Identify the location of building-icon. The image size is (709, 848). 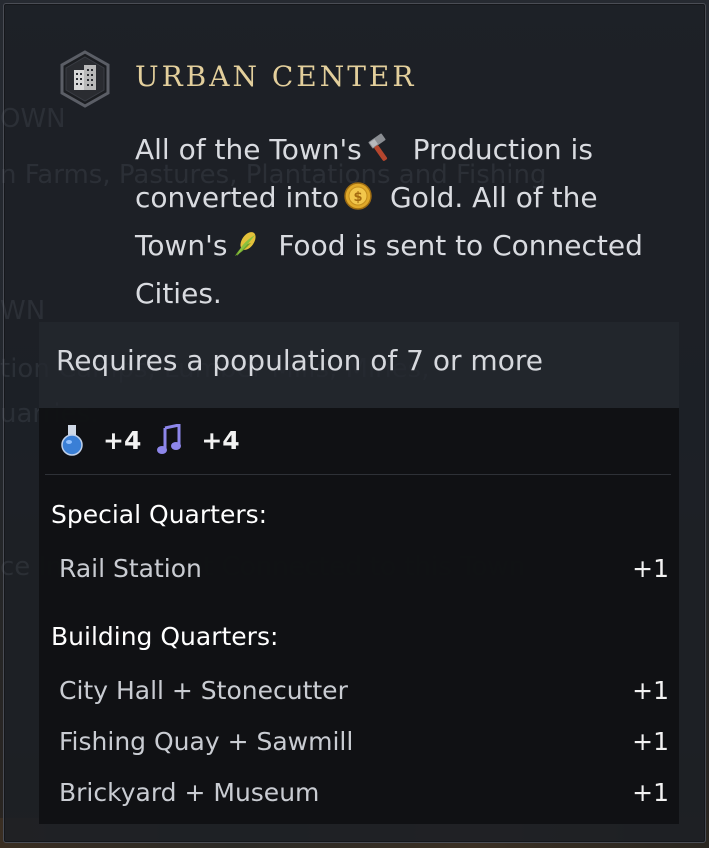
(85, 79).